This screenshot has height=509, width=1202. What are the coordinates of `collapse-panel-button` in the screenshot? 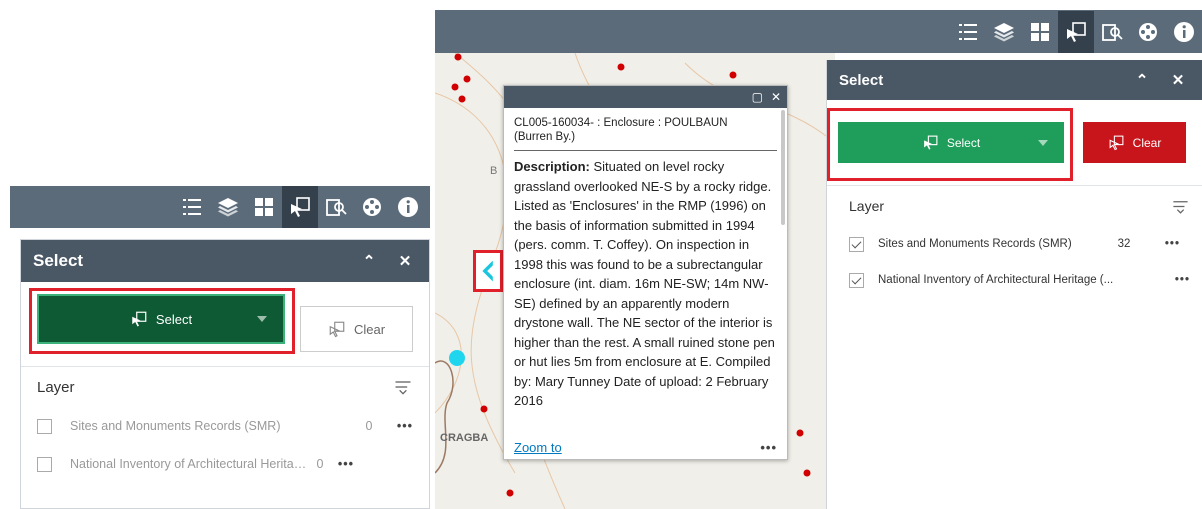 It's located at (488, 271).